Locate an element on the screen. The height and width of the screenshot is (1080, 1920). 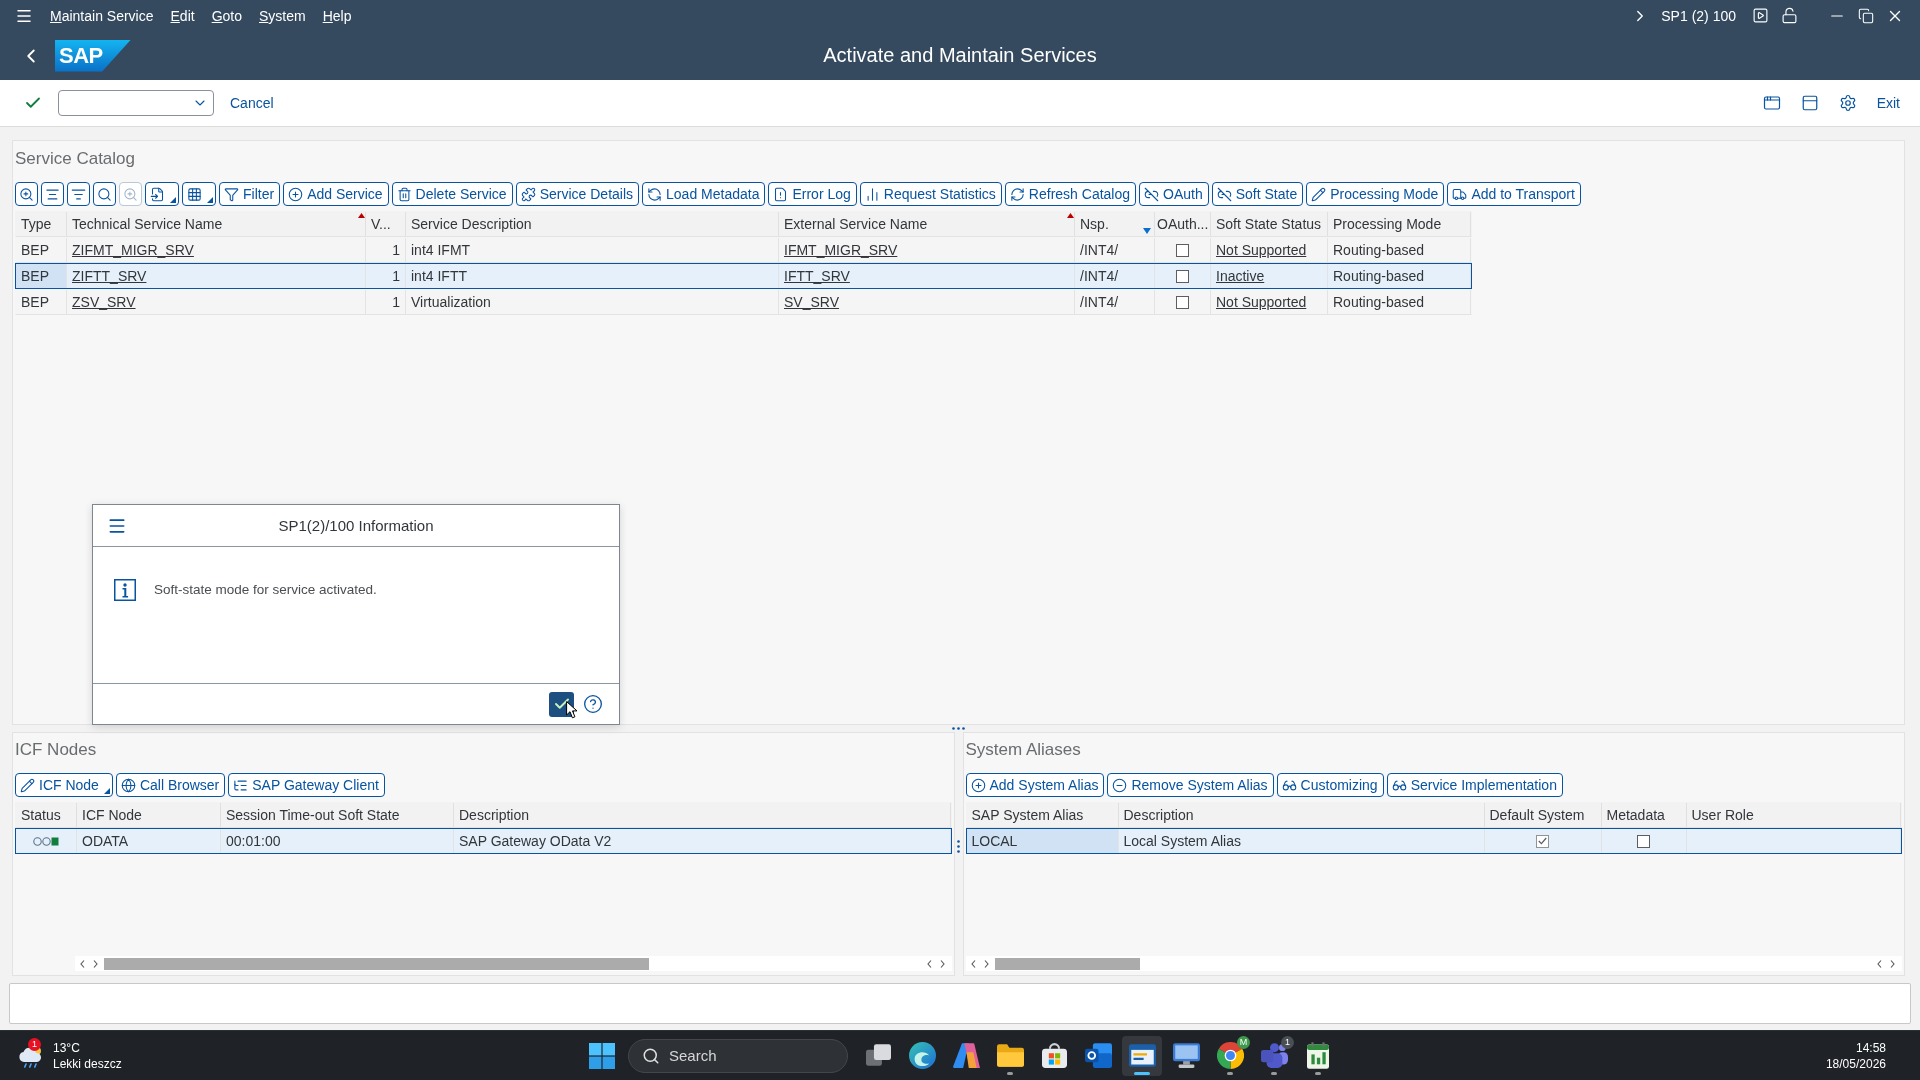
column-header: Nsp. is located at coordinates (1115, 224).